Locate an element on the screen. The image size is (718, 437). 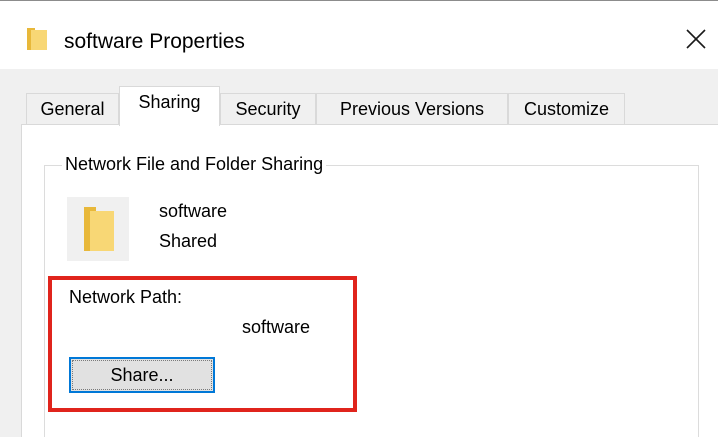
share-status: Shared is located at coordinates (188, 241).